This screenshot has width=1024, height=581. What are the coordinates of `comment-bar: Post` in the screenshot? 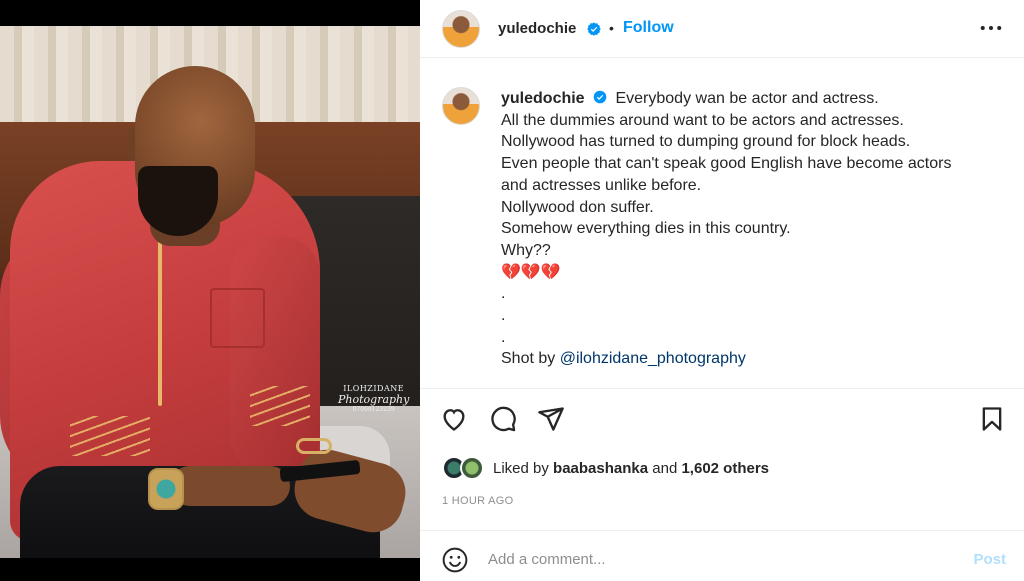 It's located at (722, 555).